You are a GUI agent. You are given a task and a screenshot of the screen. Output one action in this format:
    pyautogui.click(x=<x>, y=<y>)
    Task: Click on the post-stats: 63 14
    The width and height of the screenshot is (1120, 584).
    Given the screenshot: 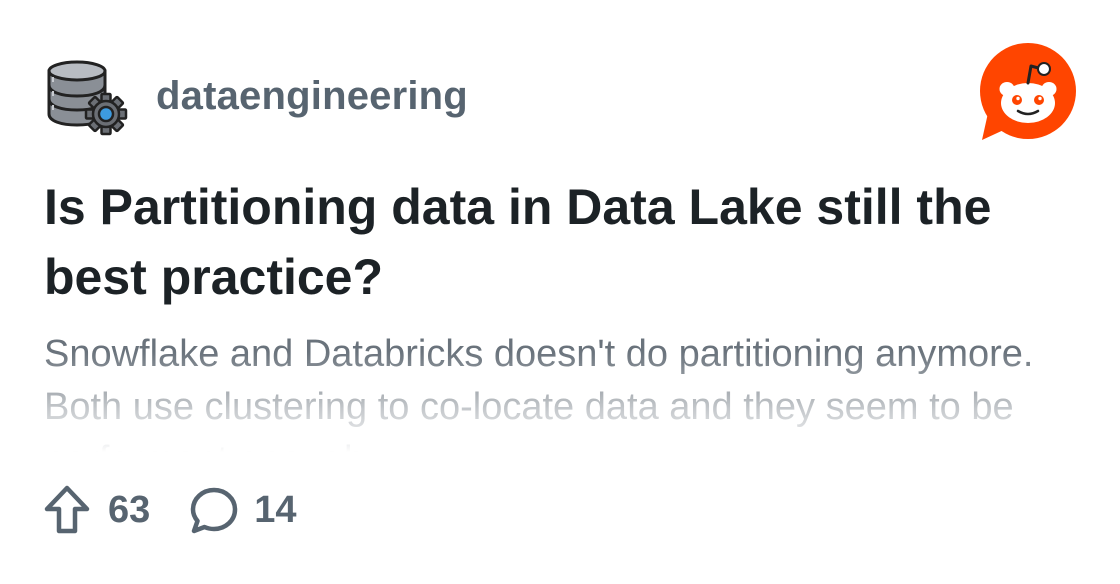 What is the action you would take?
    pyautogui.click(x=170, y=510)
    